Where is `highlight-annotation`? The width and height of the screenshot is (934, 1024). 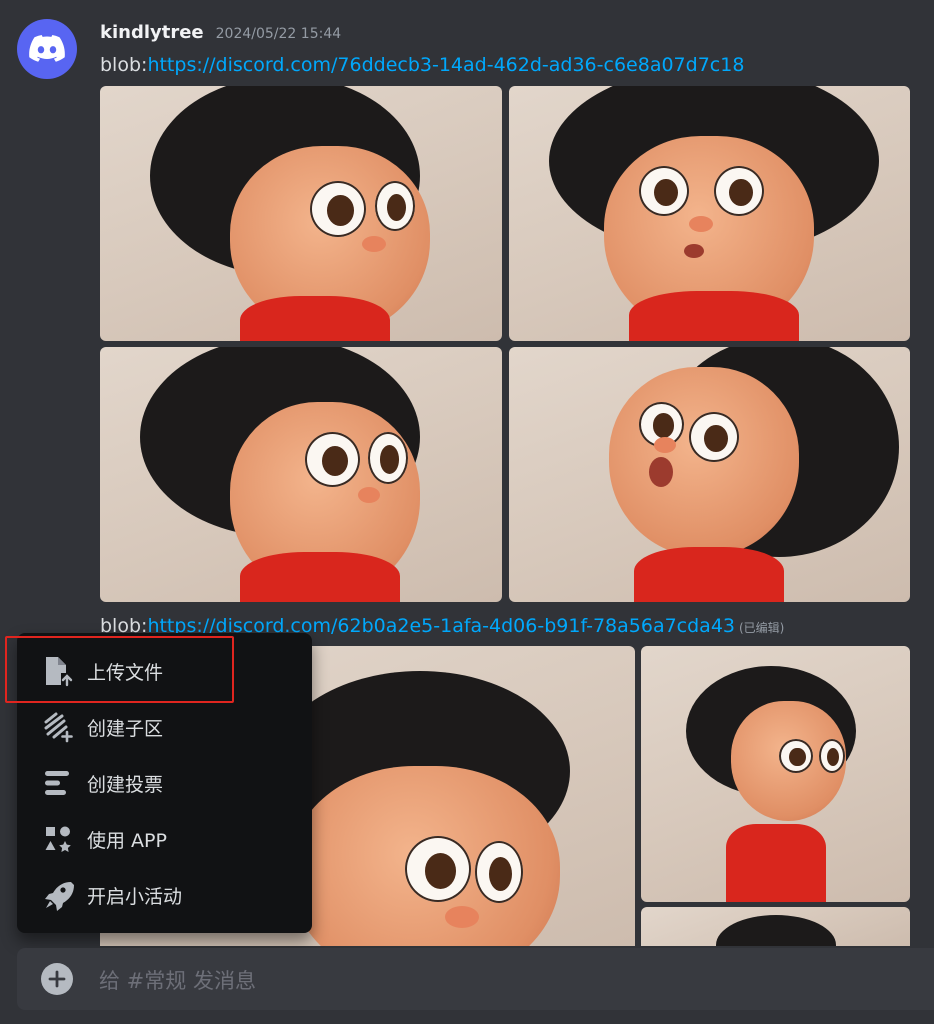 highlight-annotation is located at coordinates (119, 669).